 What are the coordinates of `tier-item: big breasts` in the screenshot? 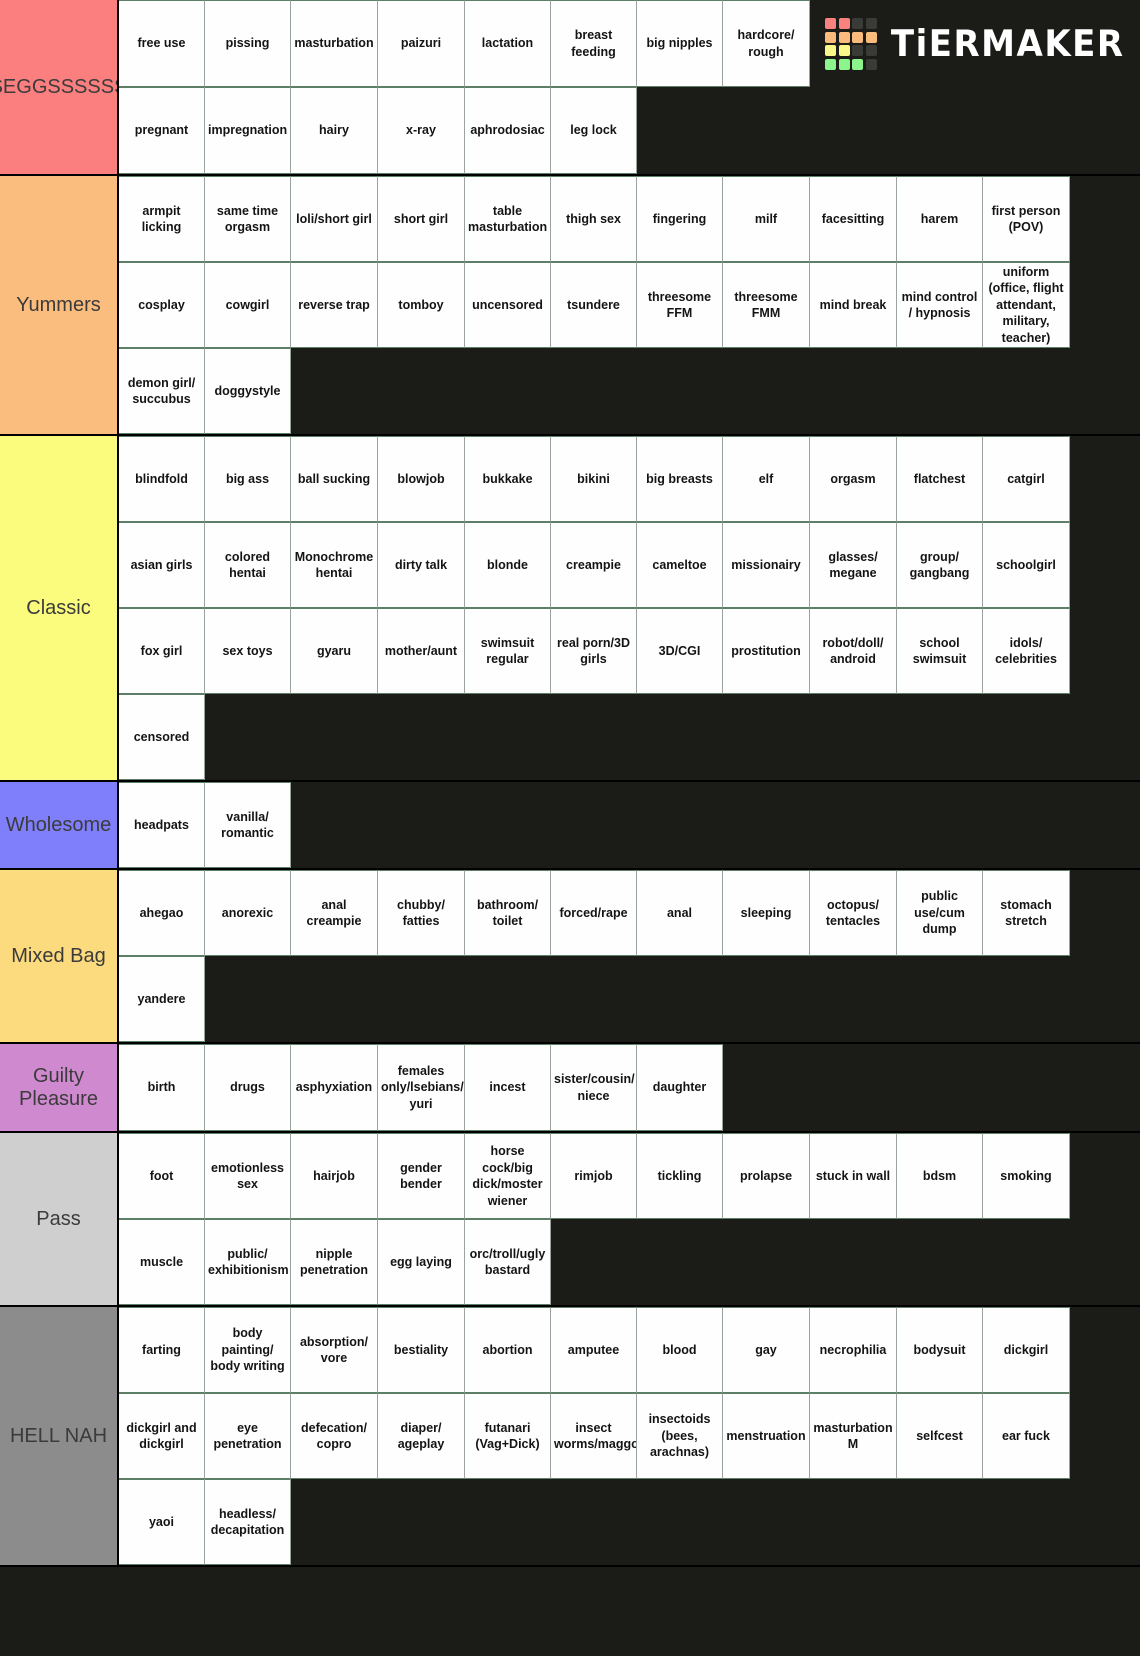 It's located at (680, 479).